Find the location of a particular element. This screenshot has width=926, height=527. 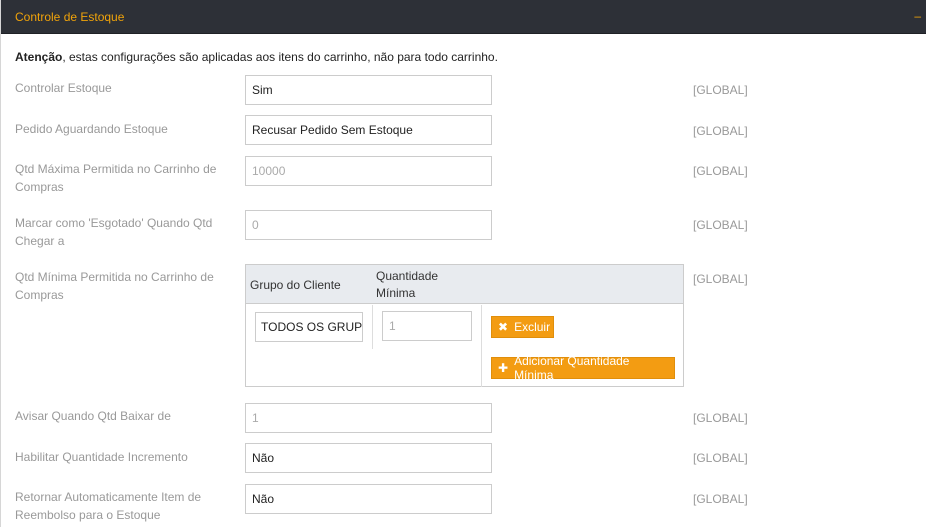

panel-header: Controle de Estoque – is located at coordinates (463, 17).